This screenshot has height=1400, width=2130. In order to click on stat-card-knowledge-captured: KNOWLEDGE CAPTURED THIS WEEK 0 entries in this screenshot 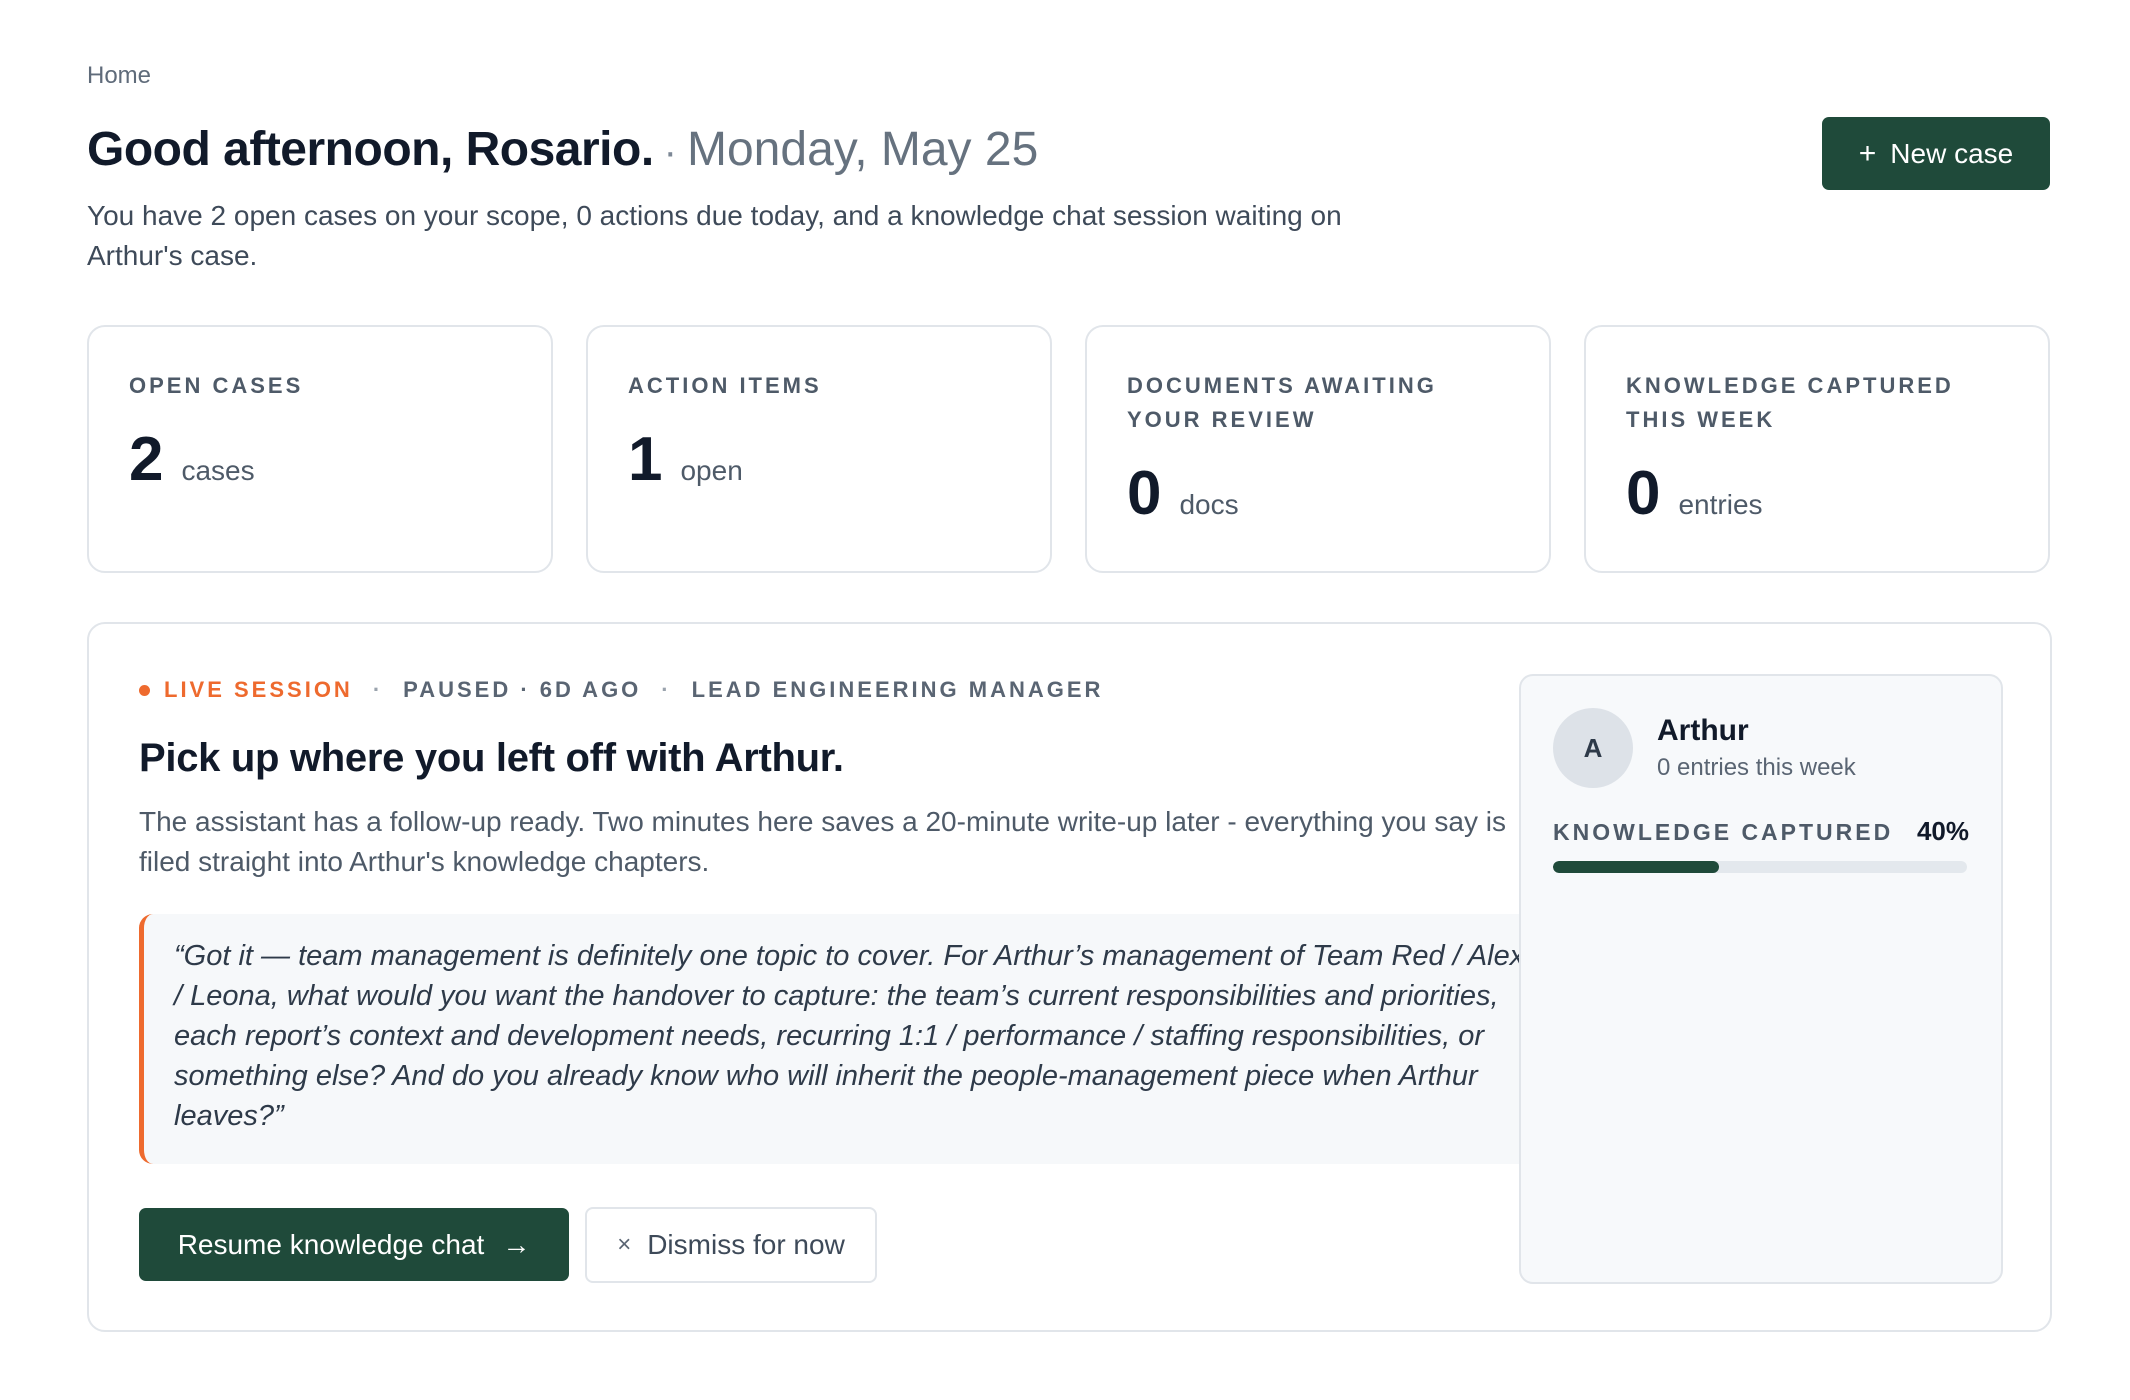, I will do `click(1817, 449)`.